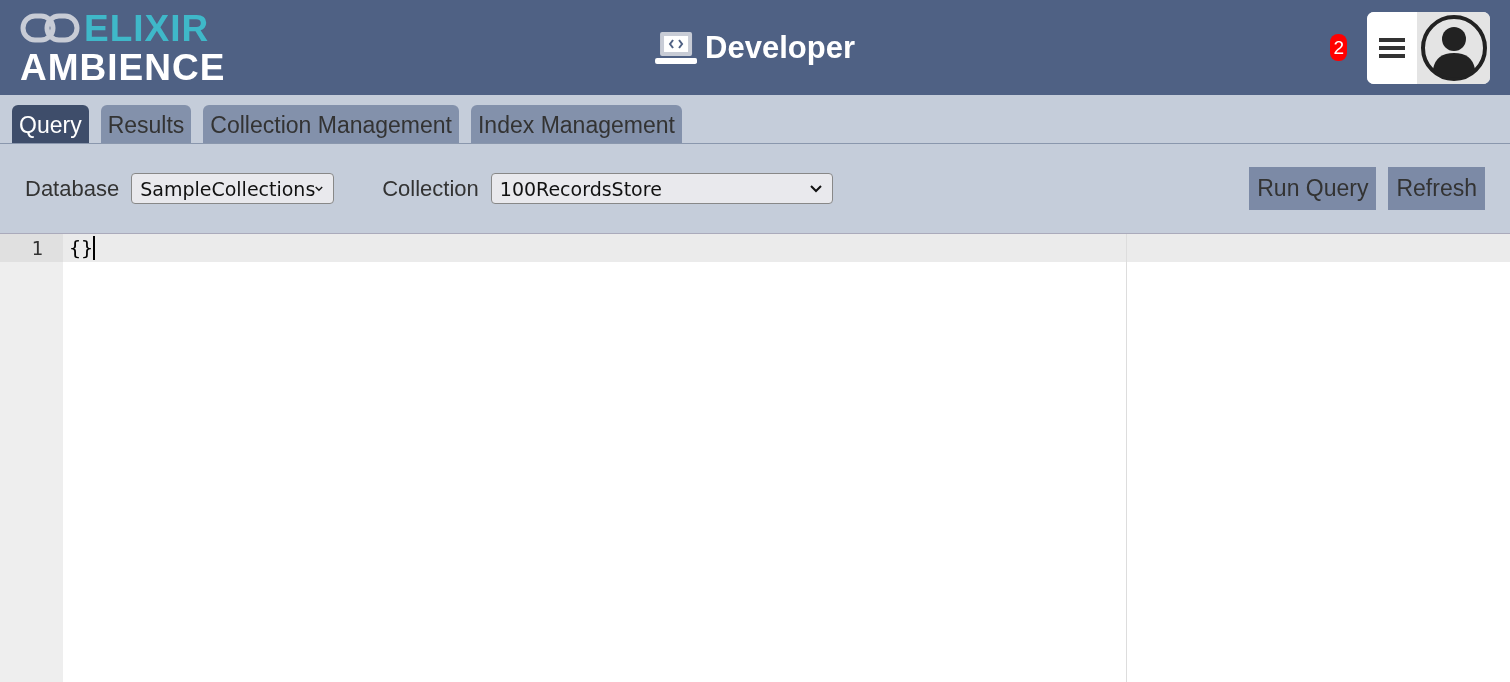  I want to click on tab: Collection Management, so click(331, 124).